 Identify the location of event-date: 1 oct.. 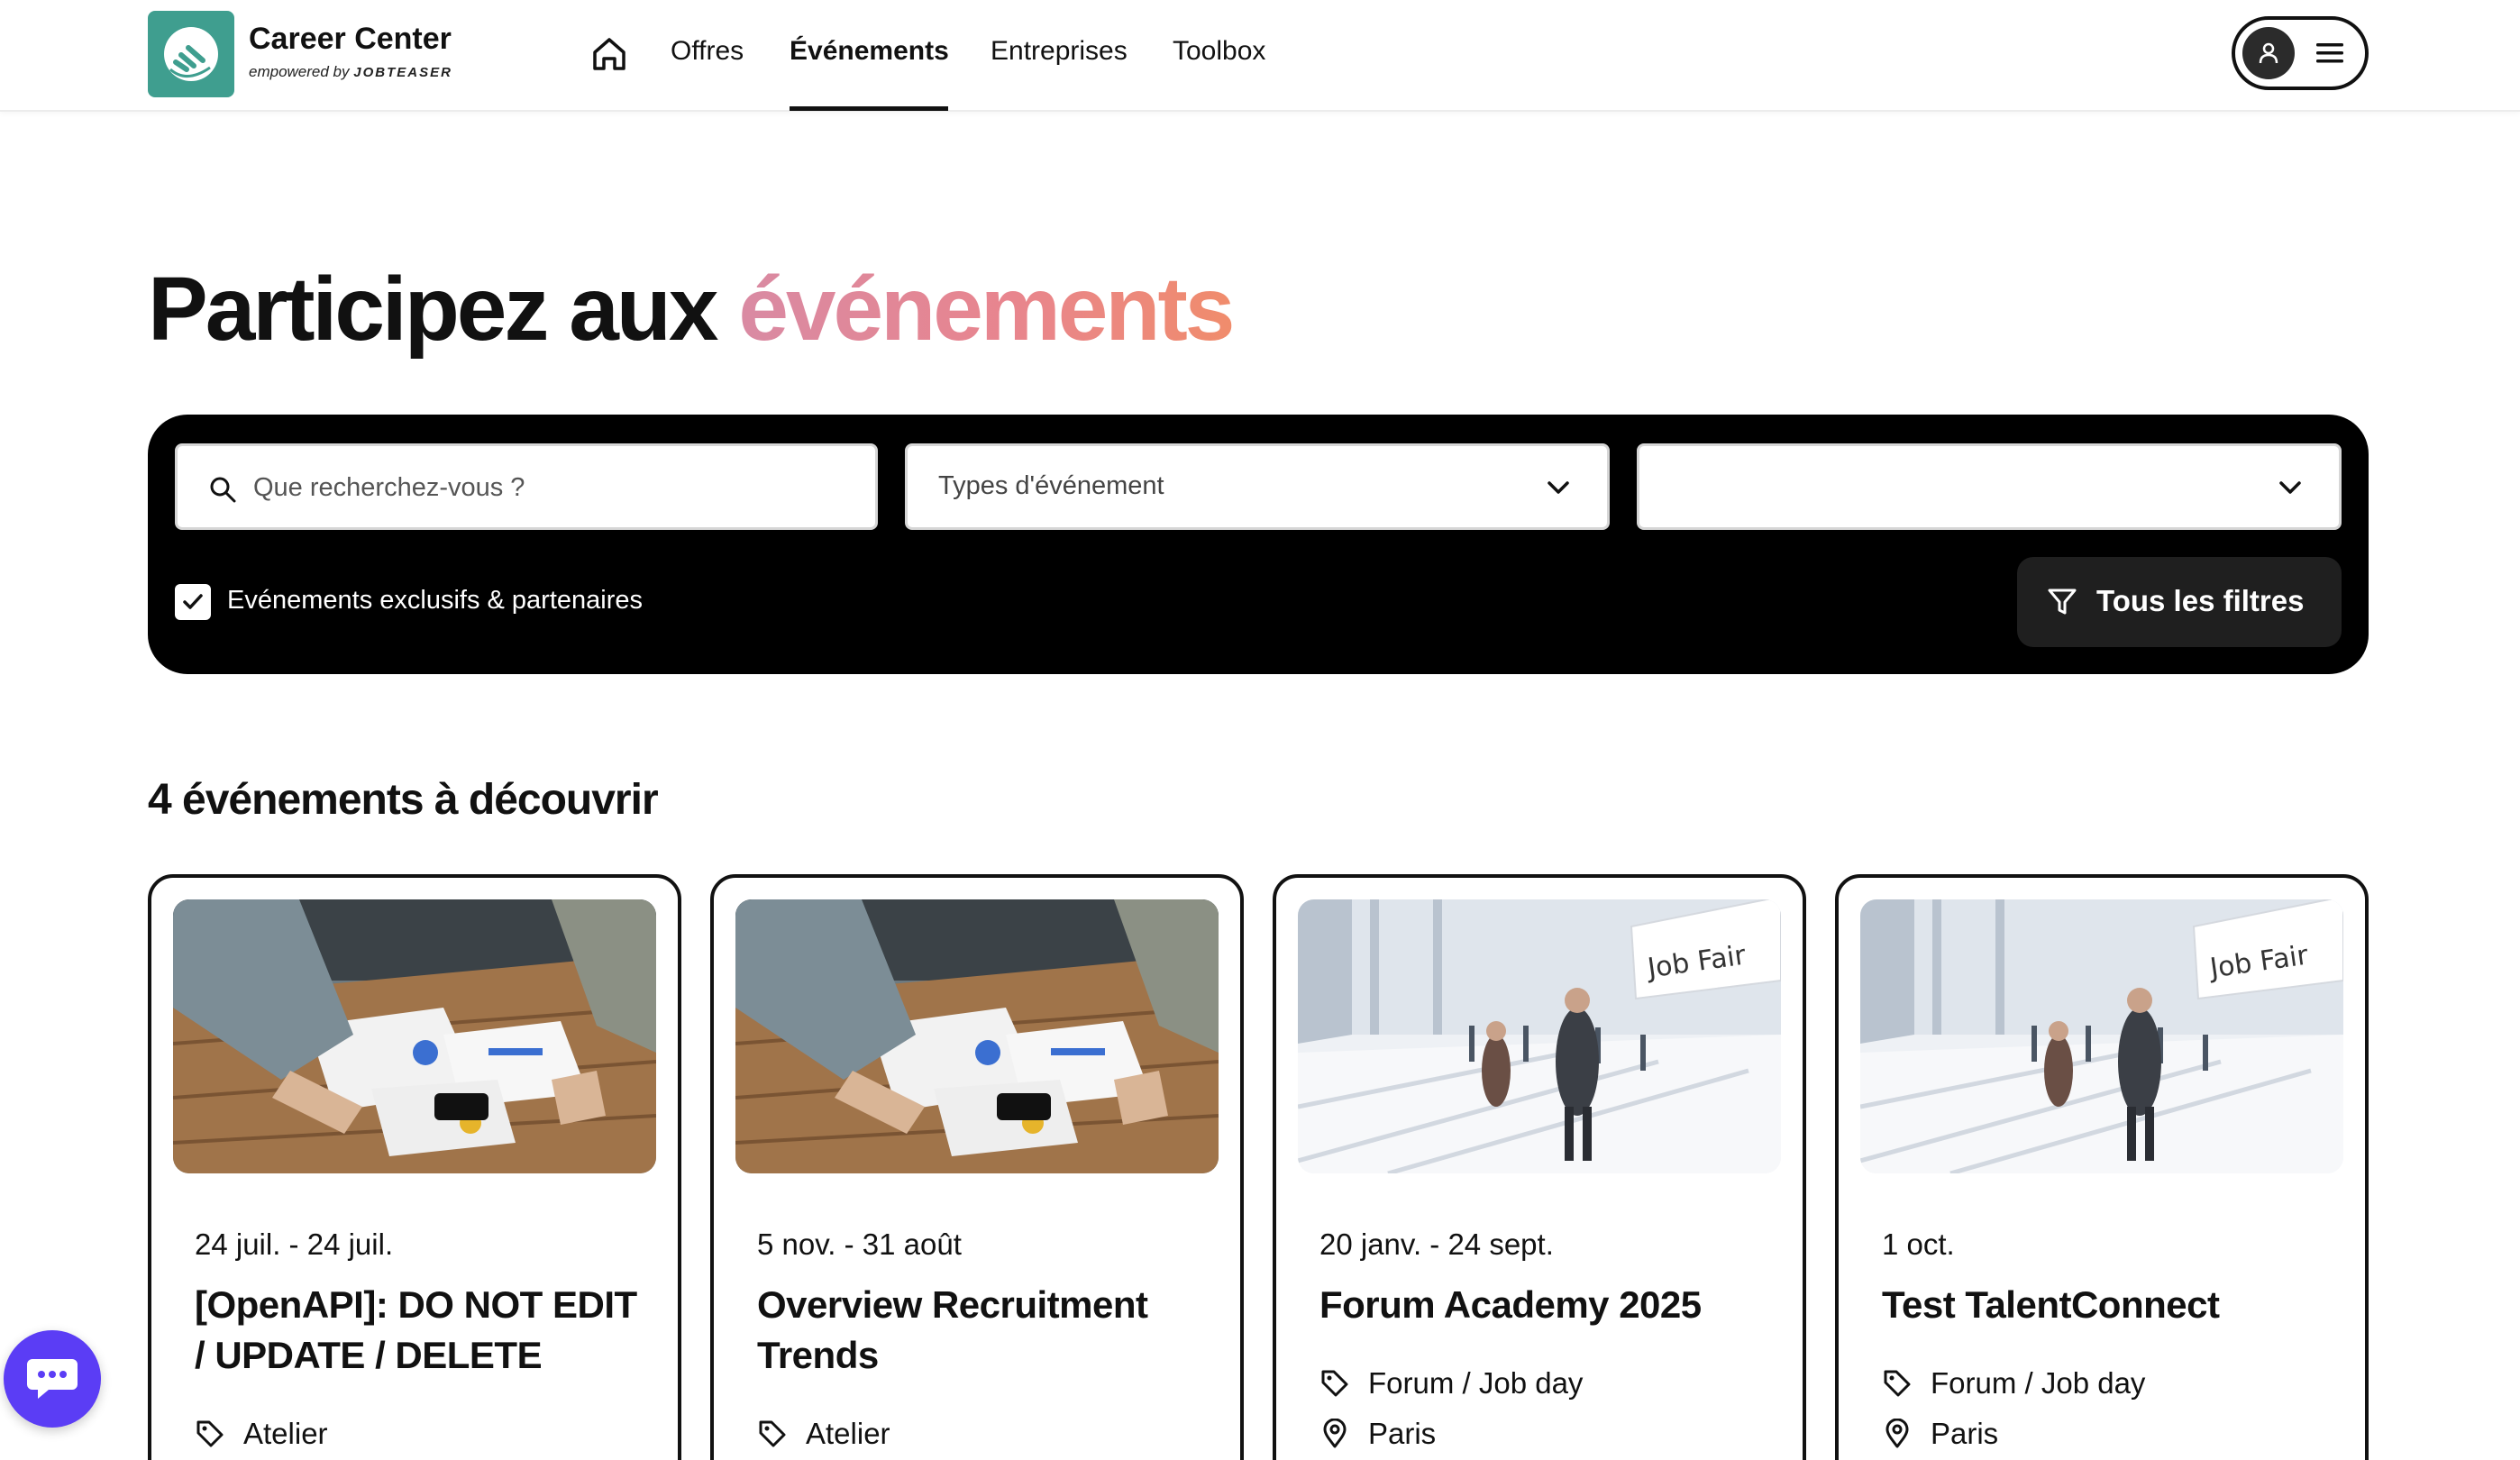
(1918, 1244).